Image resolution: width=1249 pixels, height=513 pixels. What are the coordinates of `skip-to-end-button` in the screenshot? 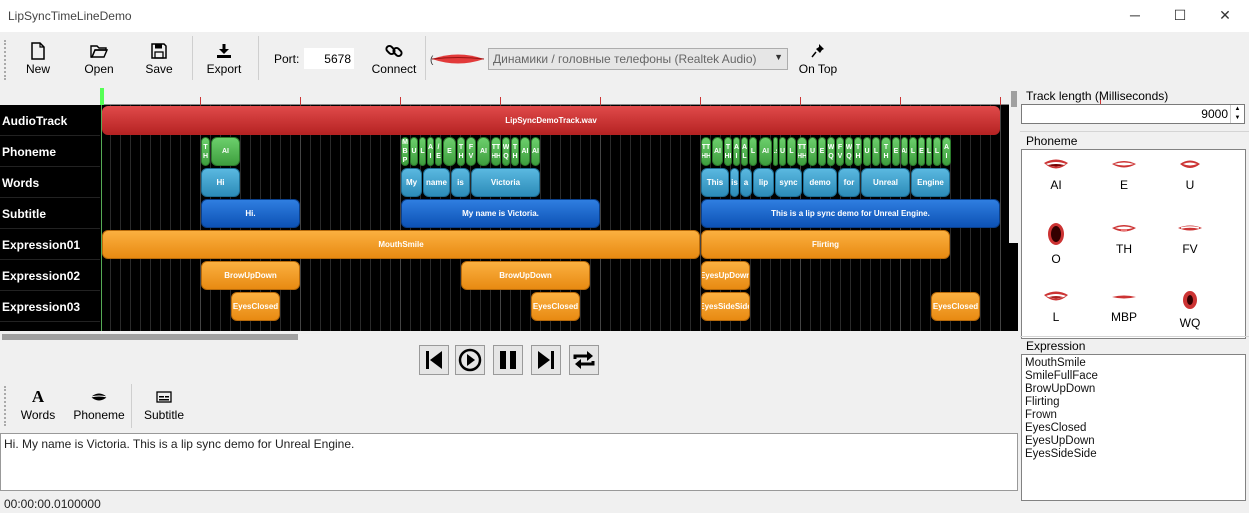 It's located at (546, 360).